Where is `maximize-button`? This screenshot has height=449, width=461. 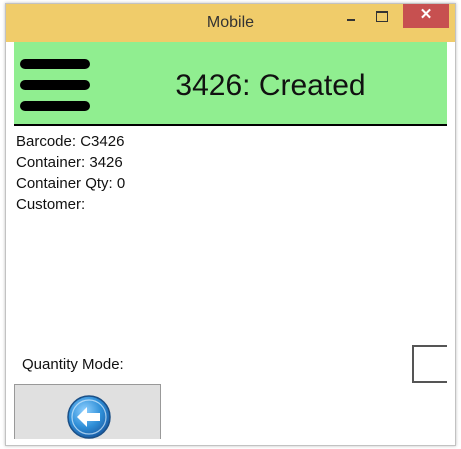 maximize-button is located at coordinates (382, 16).